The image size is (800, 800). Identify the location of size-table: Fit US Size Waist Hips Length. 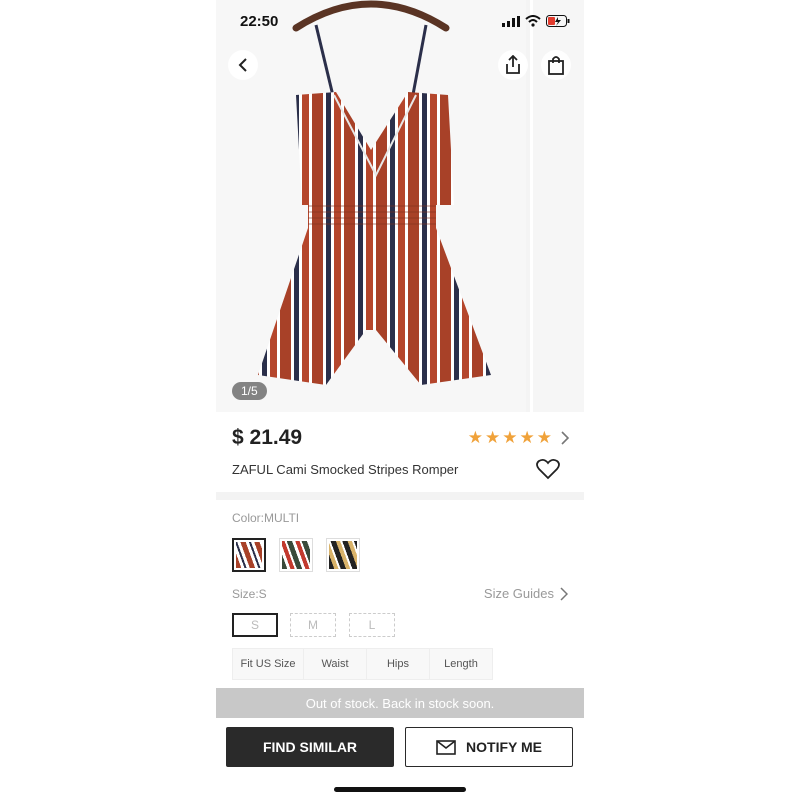
(362, 664).